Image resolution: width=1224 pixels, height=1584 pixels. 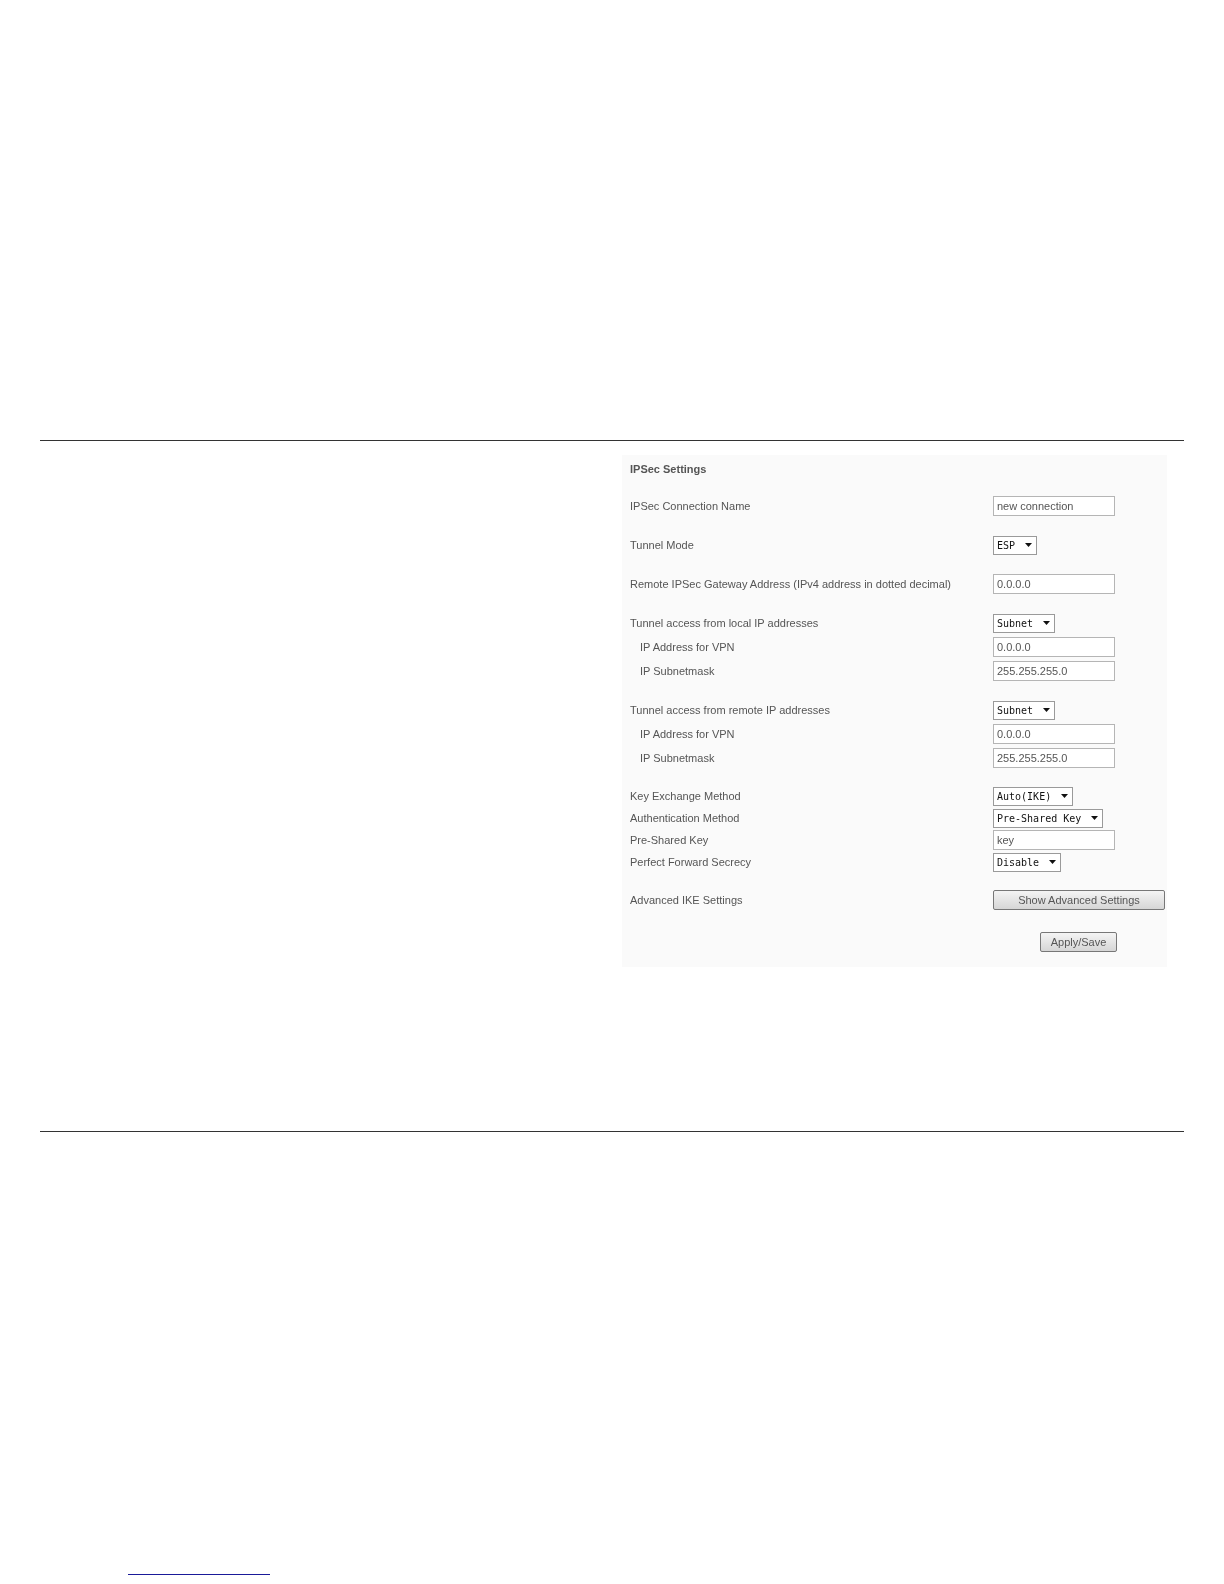 What do you see at coordinates (670, 840) in the screenshot?
I see `field-label: Pre-Shared Key` at bounding box center [670, 840].